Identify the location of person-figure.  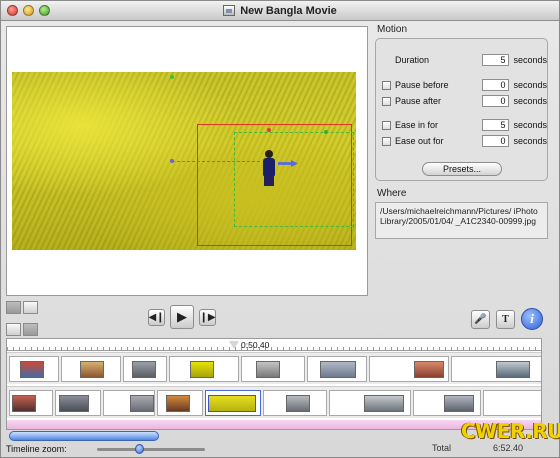
(269, 168).